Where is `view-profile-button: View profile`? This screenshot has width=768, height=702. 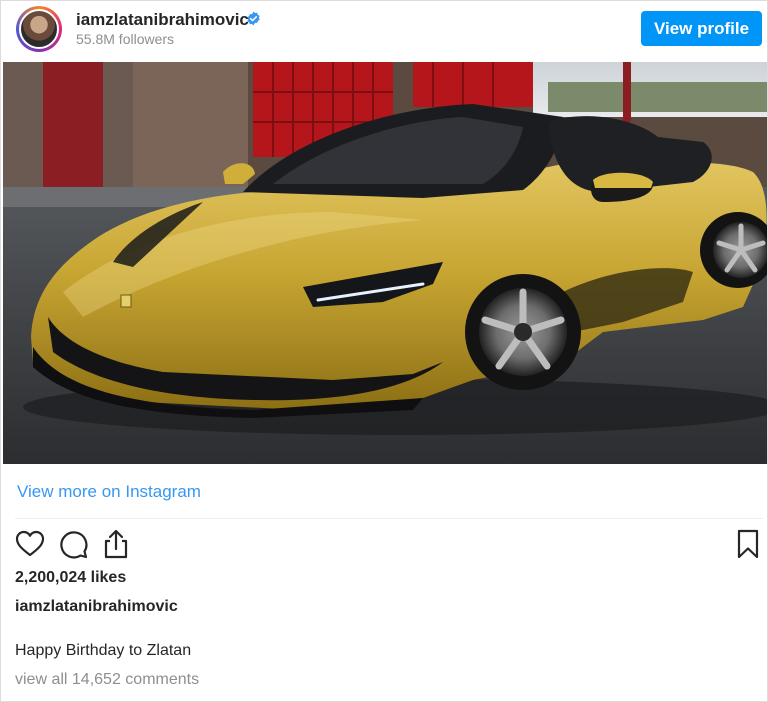 view-profile-button: View profile is located at coordinates (701, 28).